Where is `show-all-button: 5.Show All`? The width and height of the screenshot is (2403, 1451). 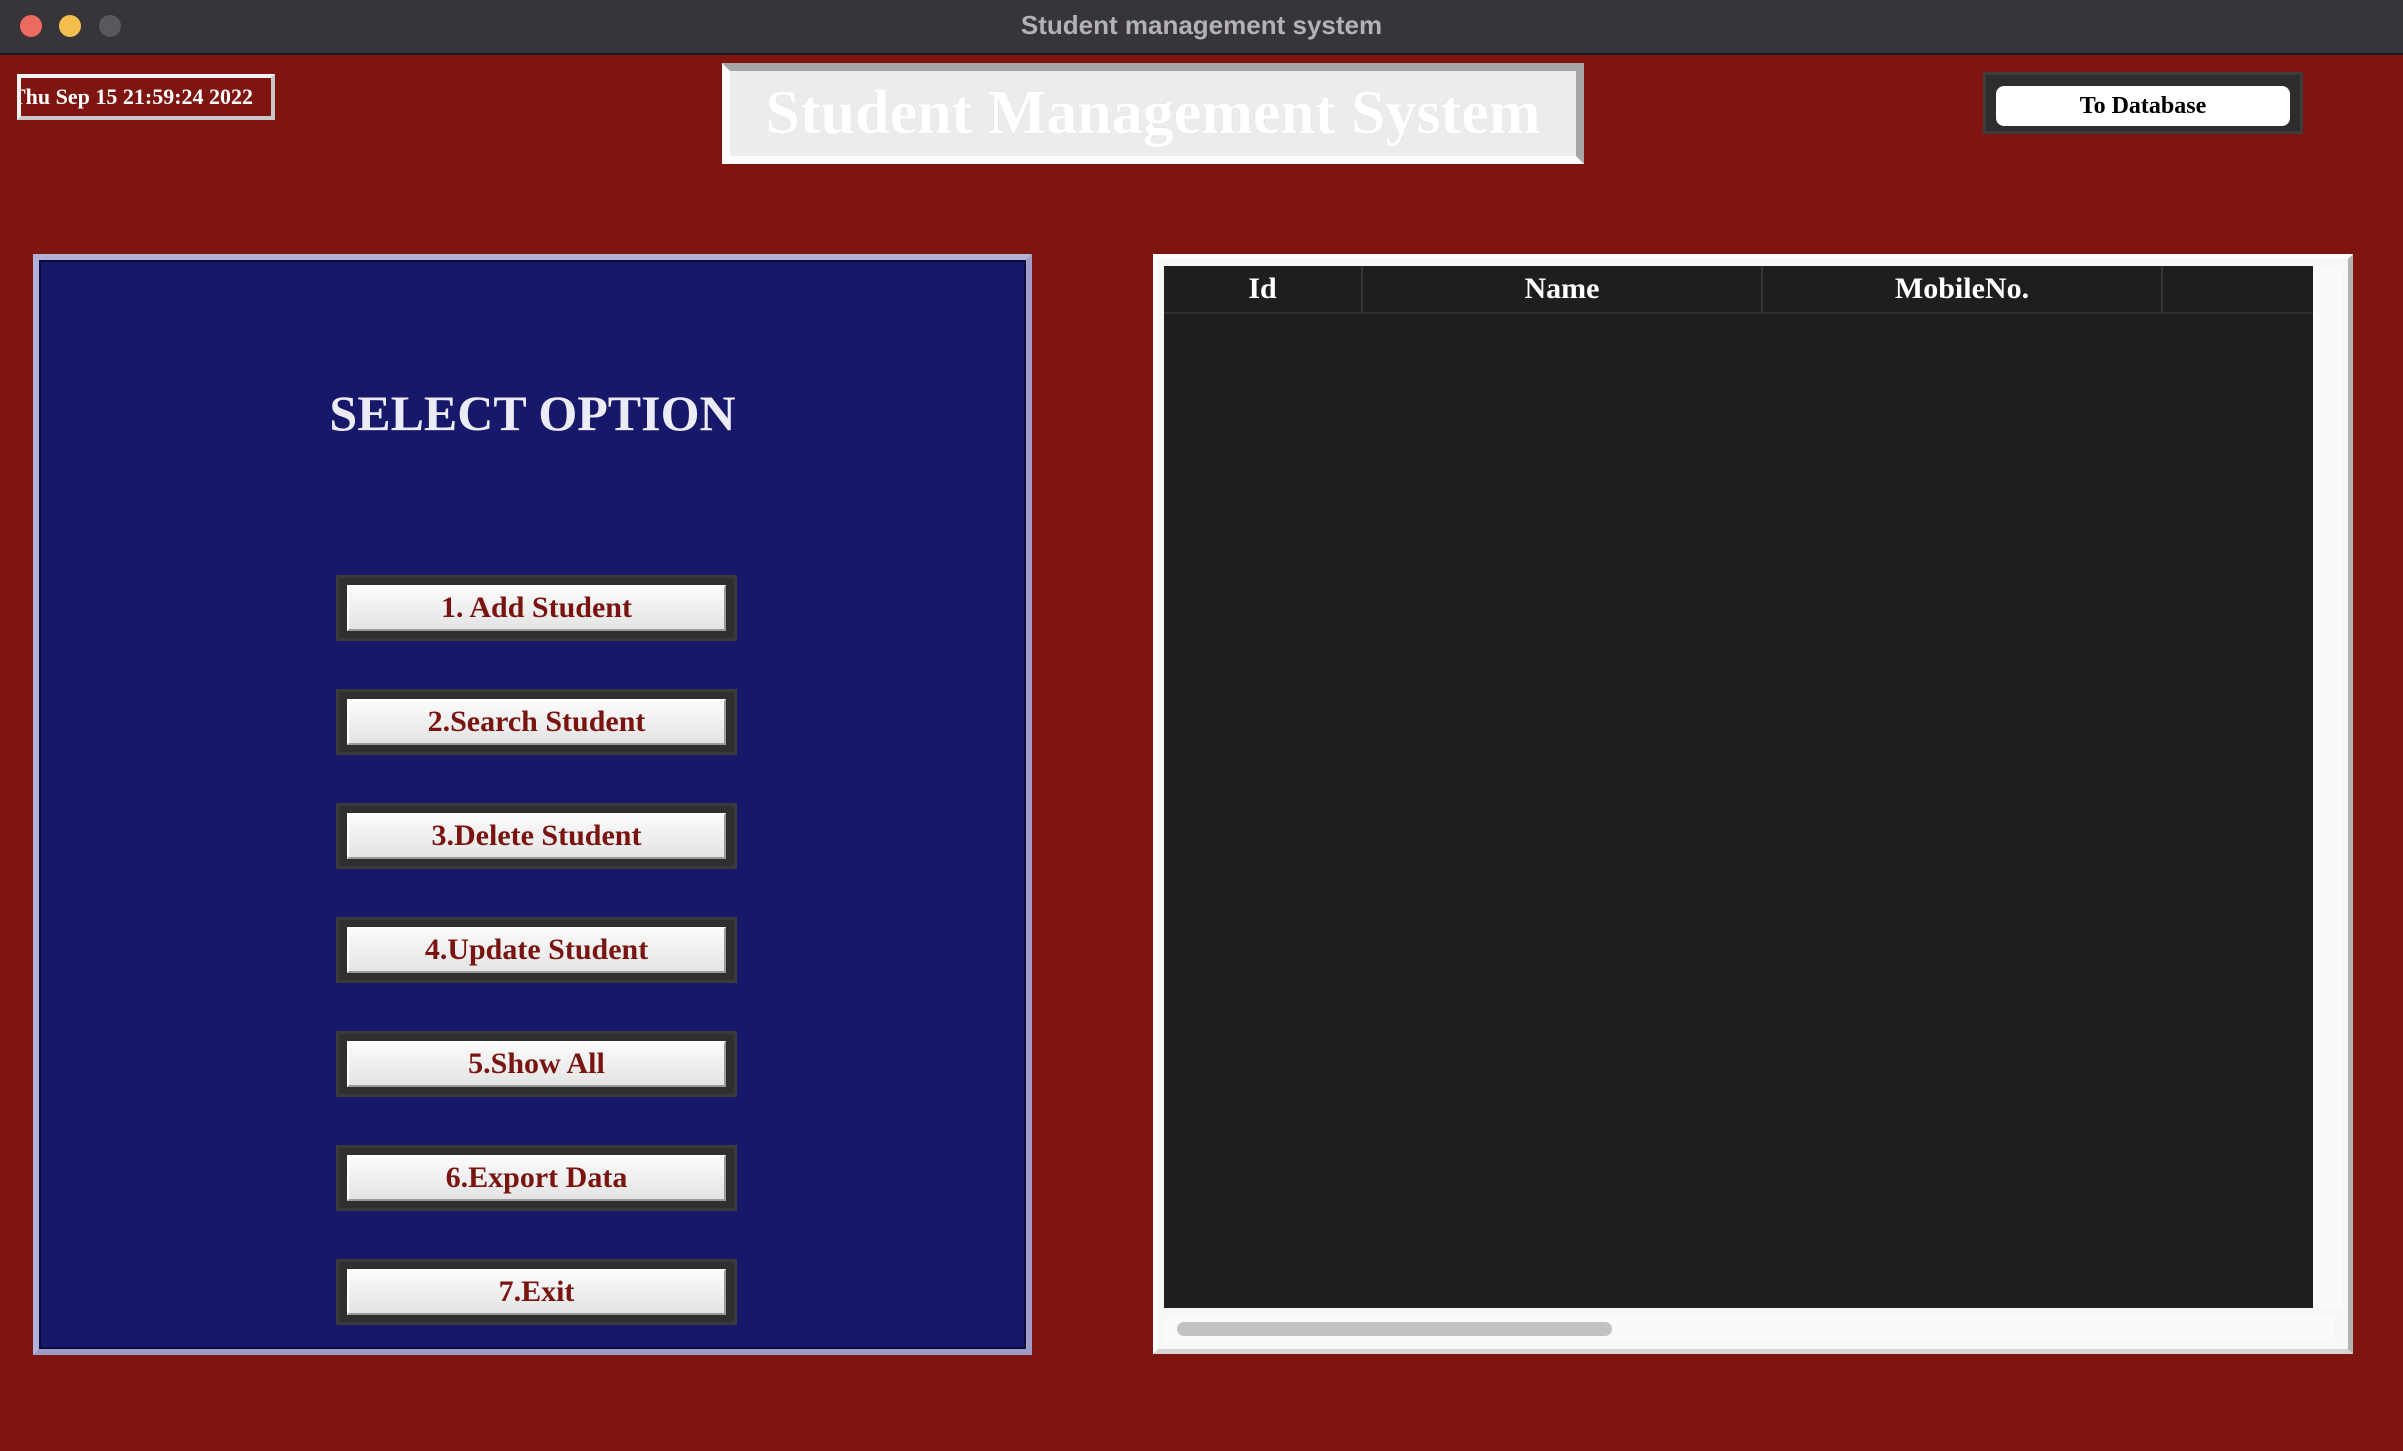 show-all-button: 5.Show All is located at coordinates (536, 1064).